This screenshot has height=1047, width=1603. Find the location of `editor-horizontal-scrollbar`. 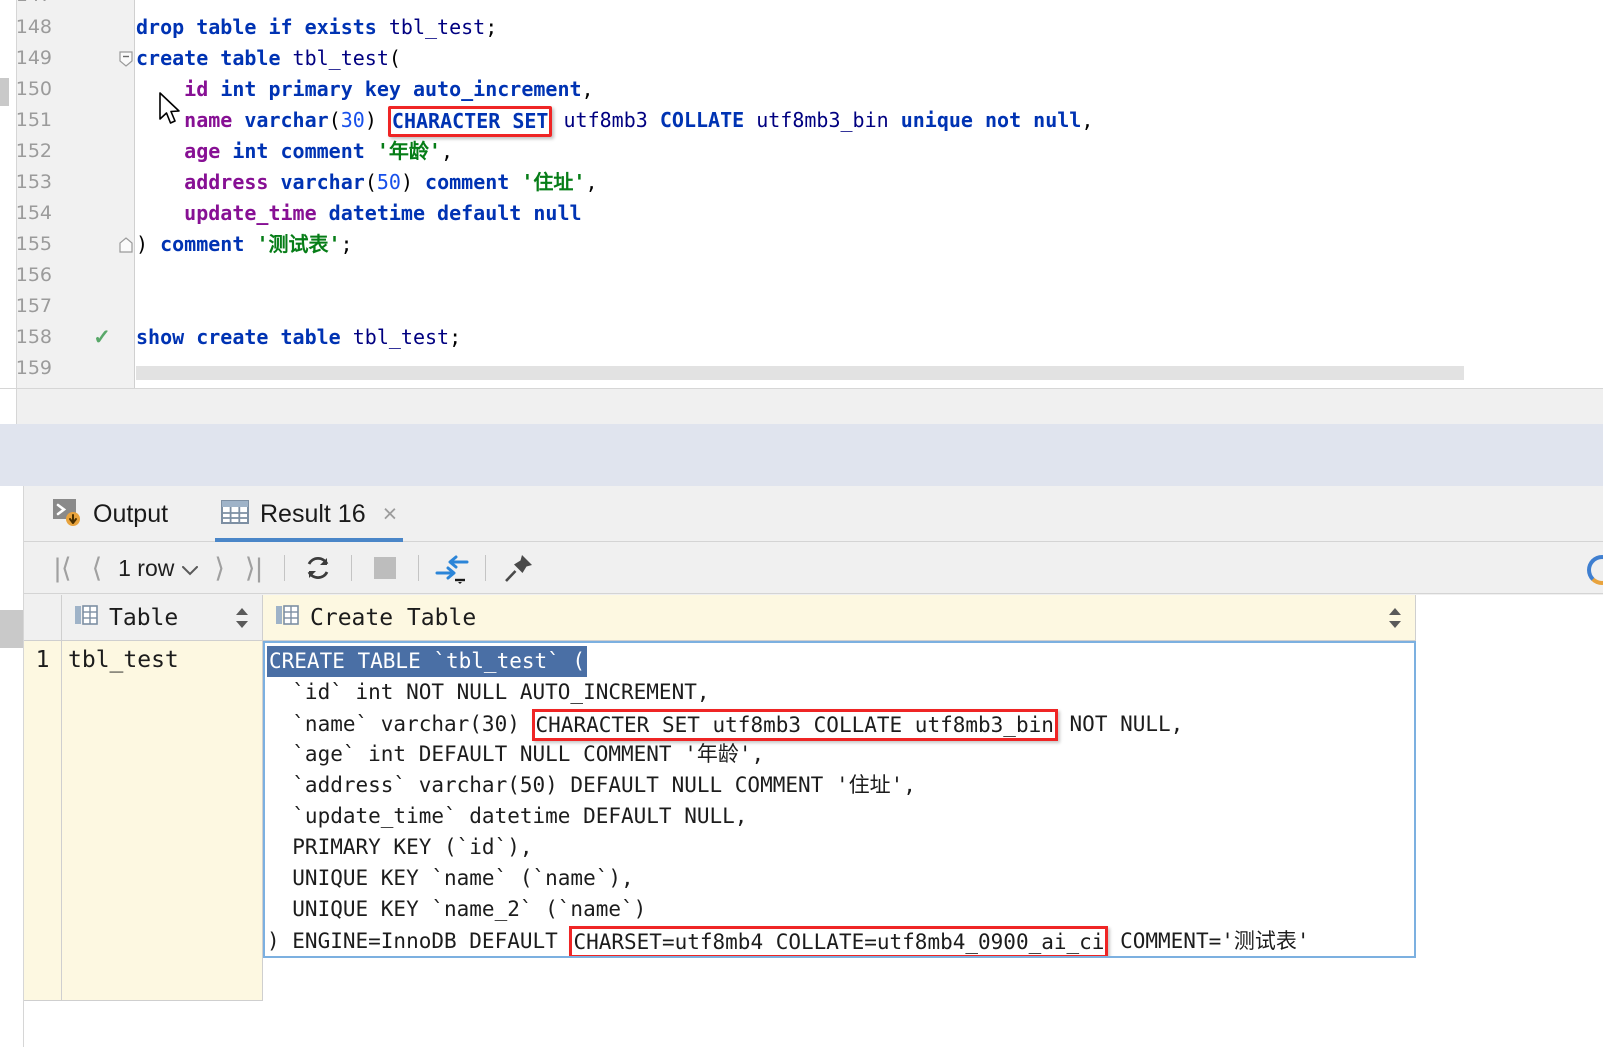

editor-horizontal-scrollbar is located at coordinates (800, 373).